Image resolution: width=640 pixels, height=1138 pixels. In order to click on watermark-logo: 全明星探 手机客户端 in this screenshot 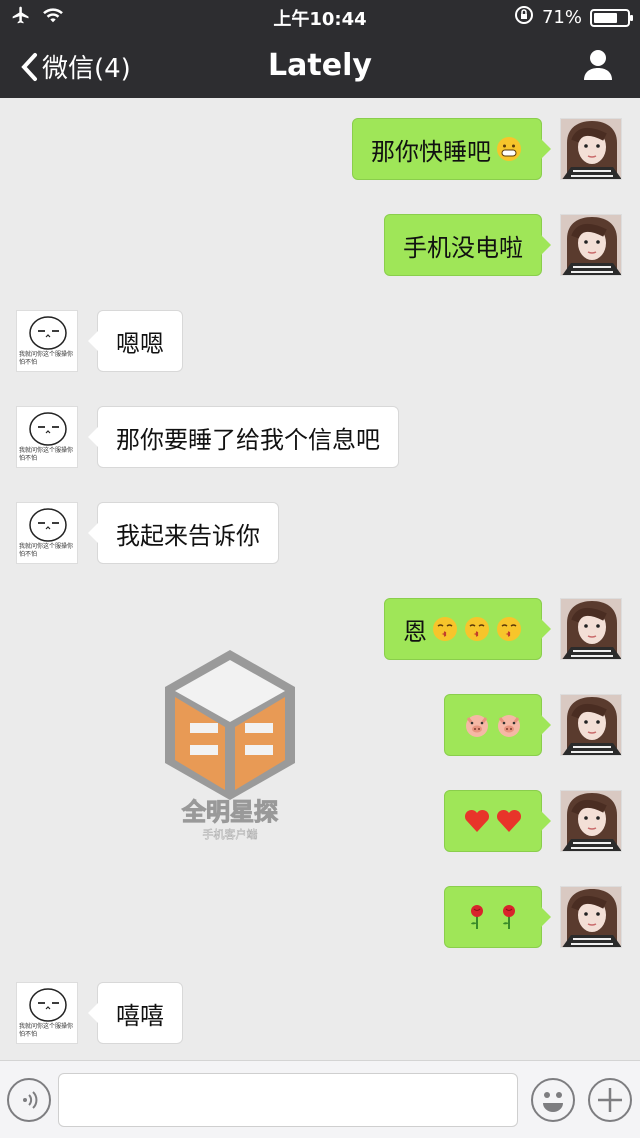, I will do `click(230, 745)`.